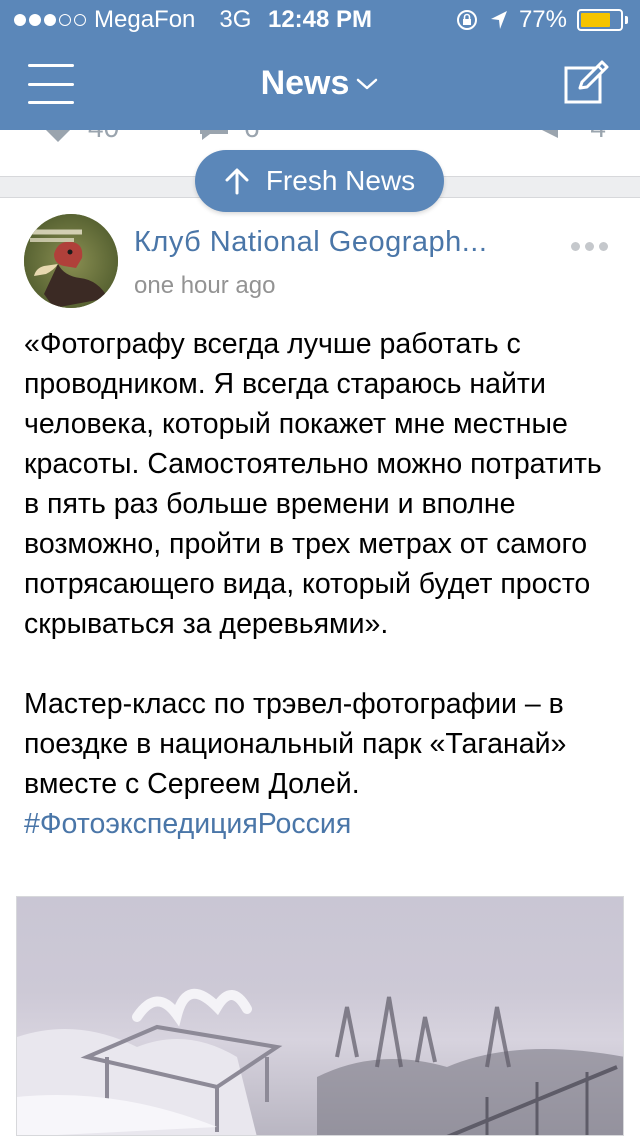  What do you see at coordinates (145, 19) in the screenshot?
I see `carrier-name: MegaFon` at bounding box center [145, 19].